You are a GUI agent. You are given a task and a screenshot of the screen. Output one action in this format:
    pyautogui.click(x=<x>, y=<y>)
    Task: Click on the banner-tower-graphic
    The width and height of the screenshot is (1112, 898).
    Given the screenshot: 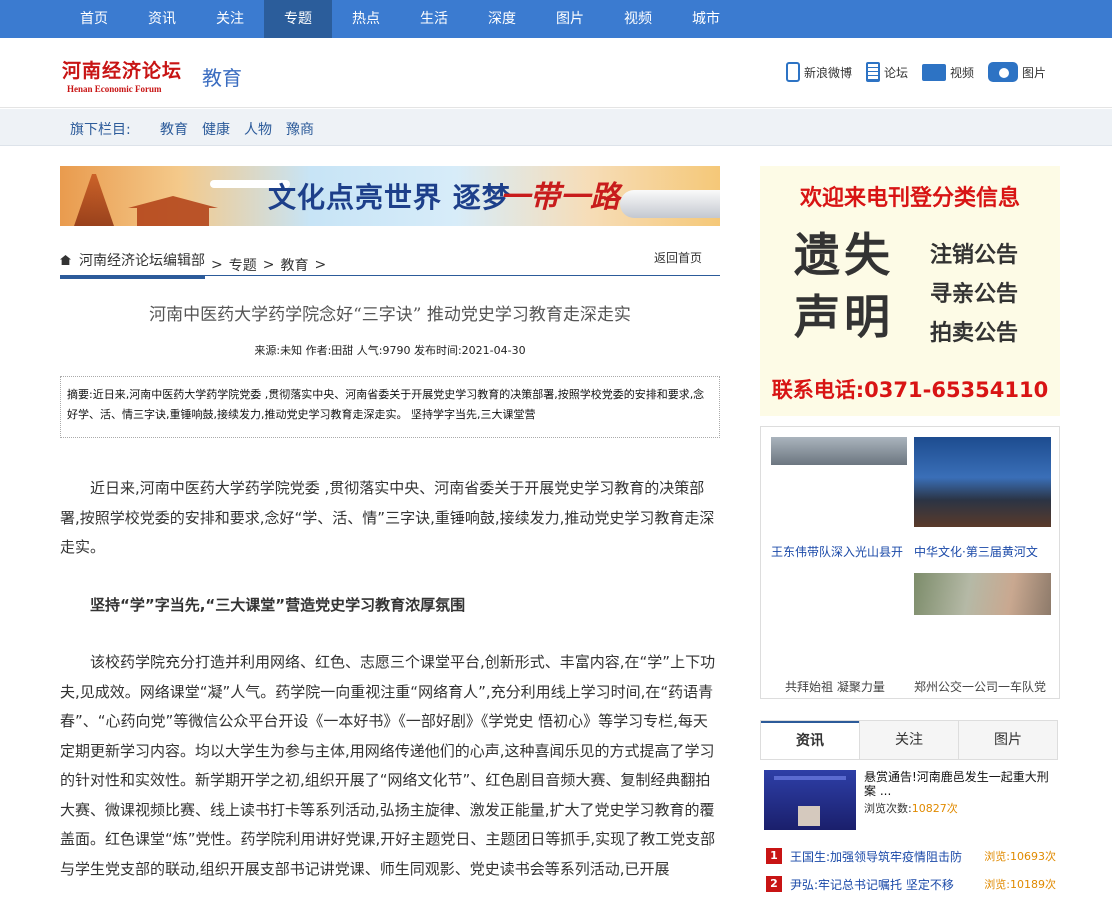 What is the action you would take?
    pyautogui.click(x=94, y=200)
    